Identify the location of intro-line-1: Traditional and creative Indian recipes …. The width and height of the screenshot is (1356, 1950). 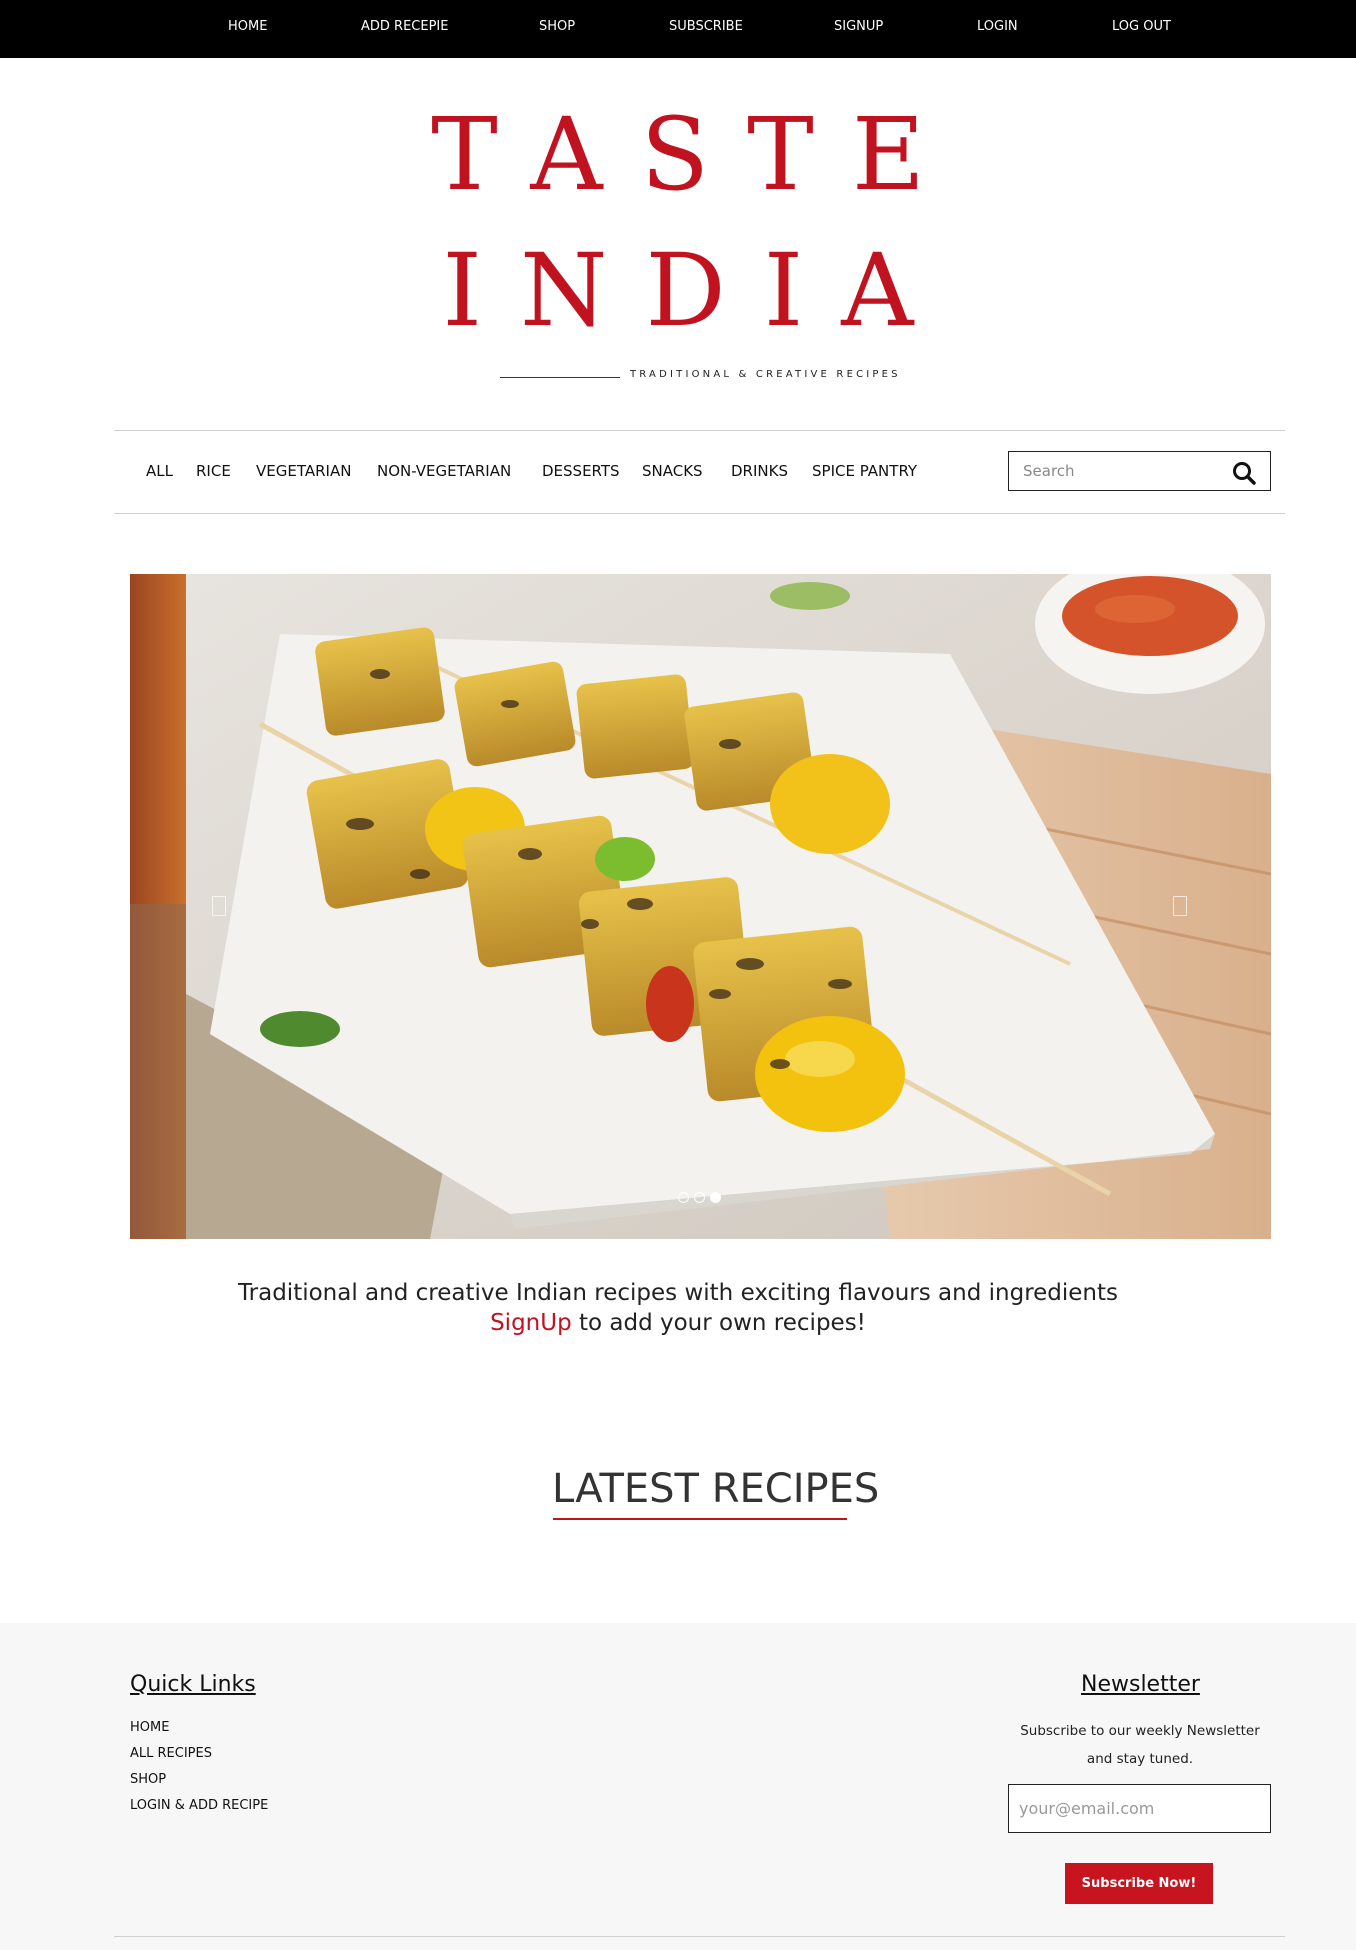
(678, 1293).